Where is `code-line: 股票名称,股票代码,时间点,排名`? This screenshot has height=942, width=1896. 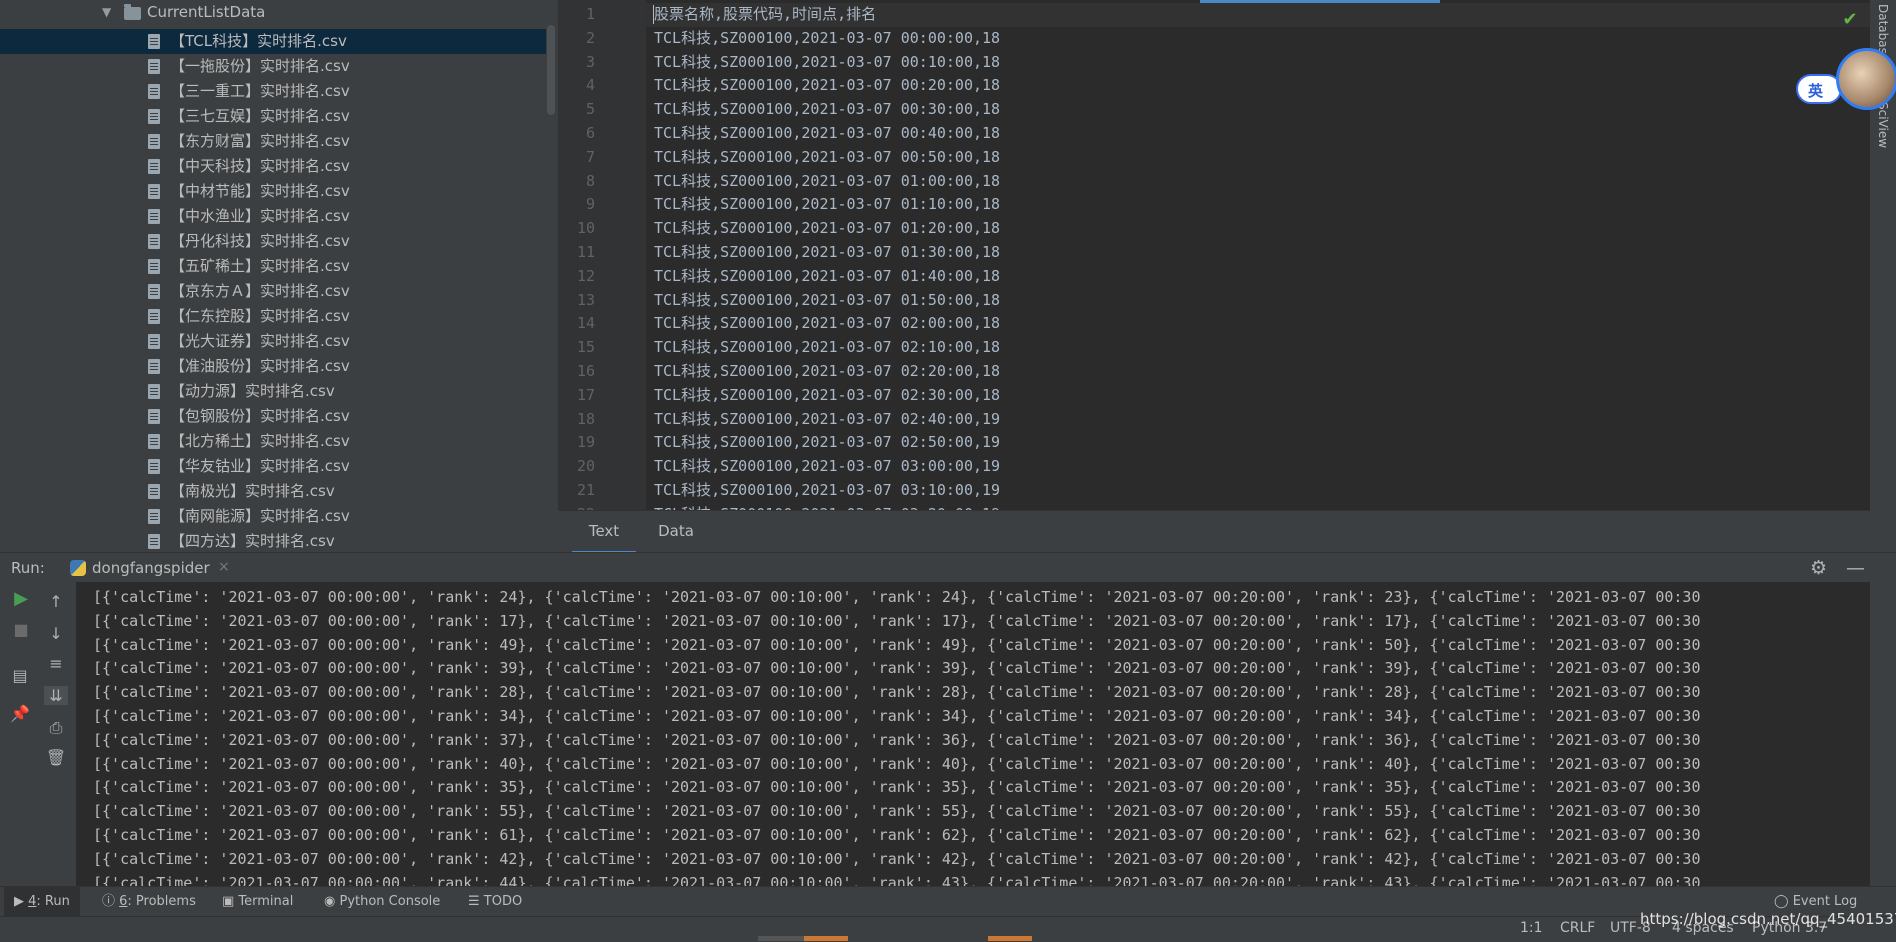 code-line: 股票名称,股票代码,时间点,排名 is located at coordinates (1258, 15).